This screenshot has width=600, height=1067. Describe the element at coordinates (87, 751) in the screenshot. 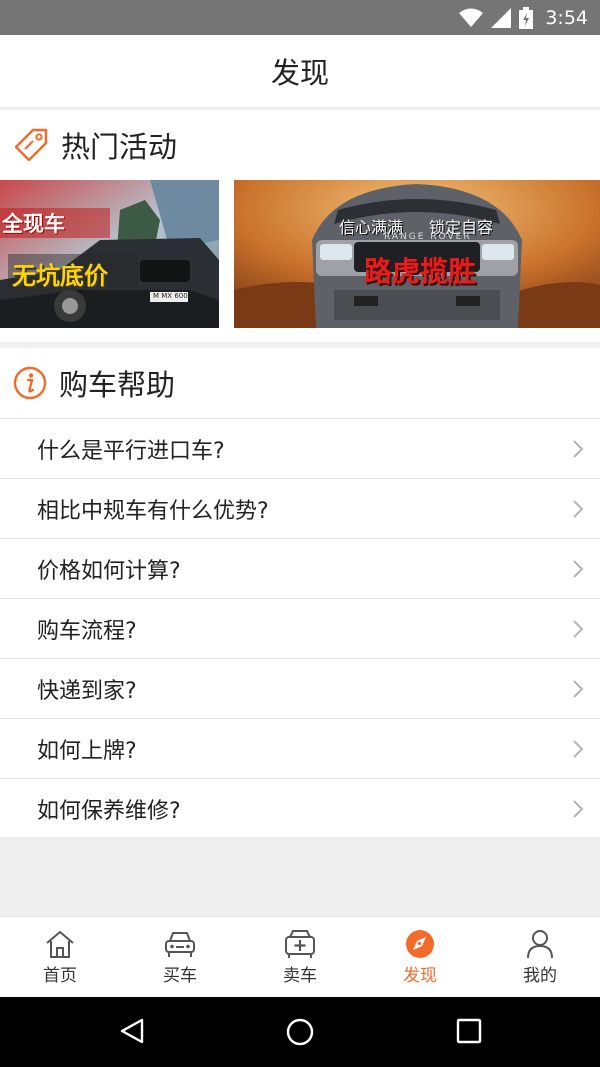

I see `help-item-label: 如何上牌?` at that location.